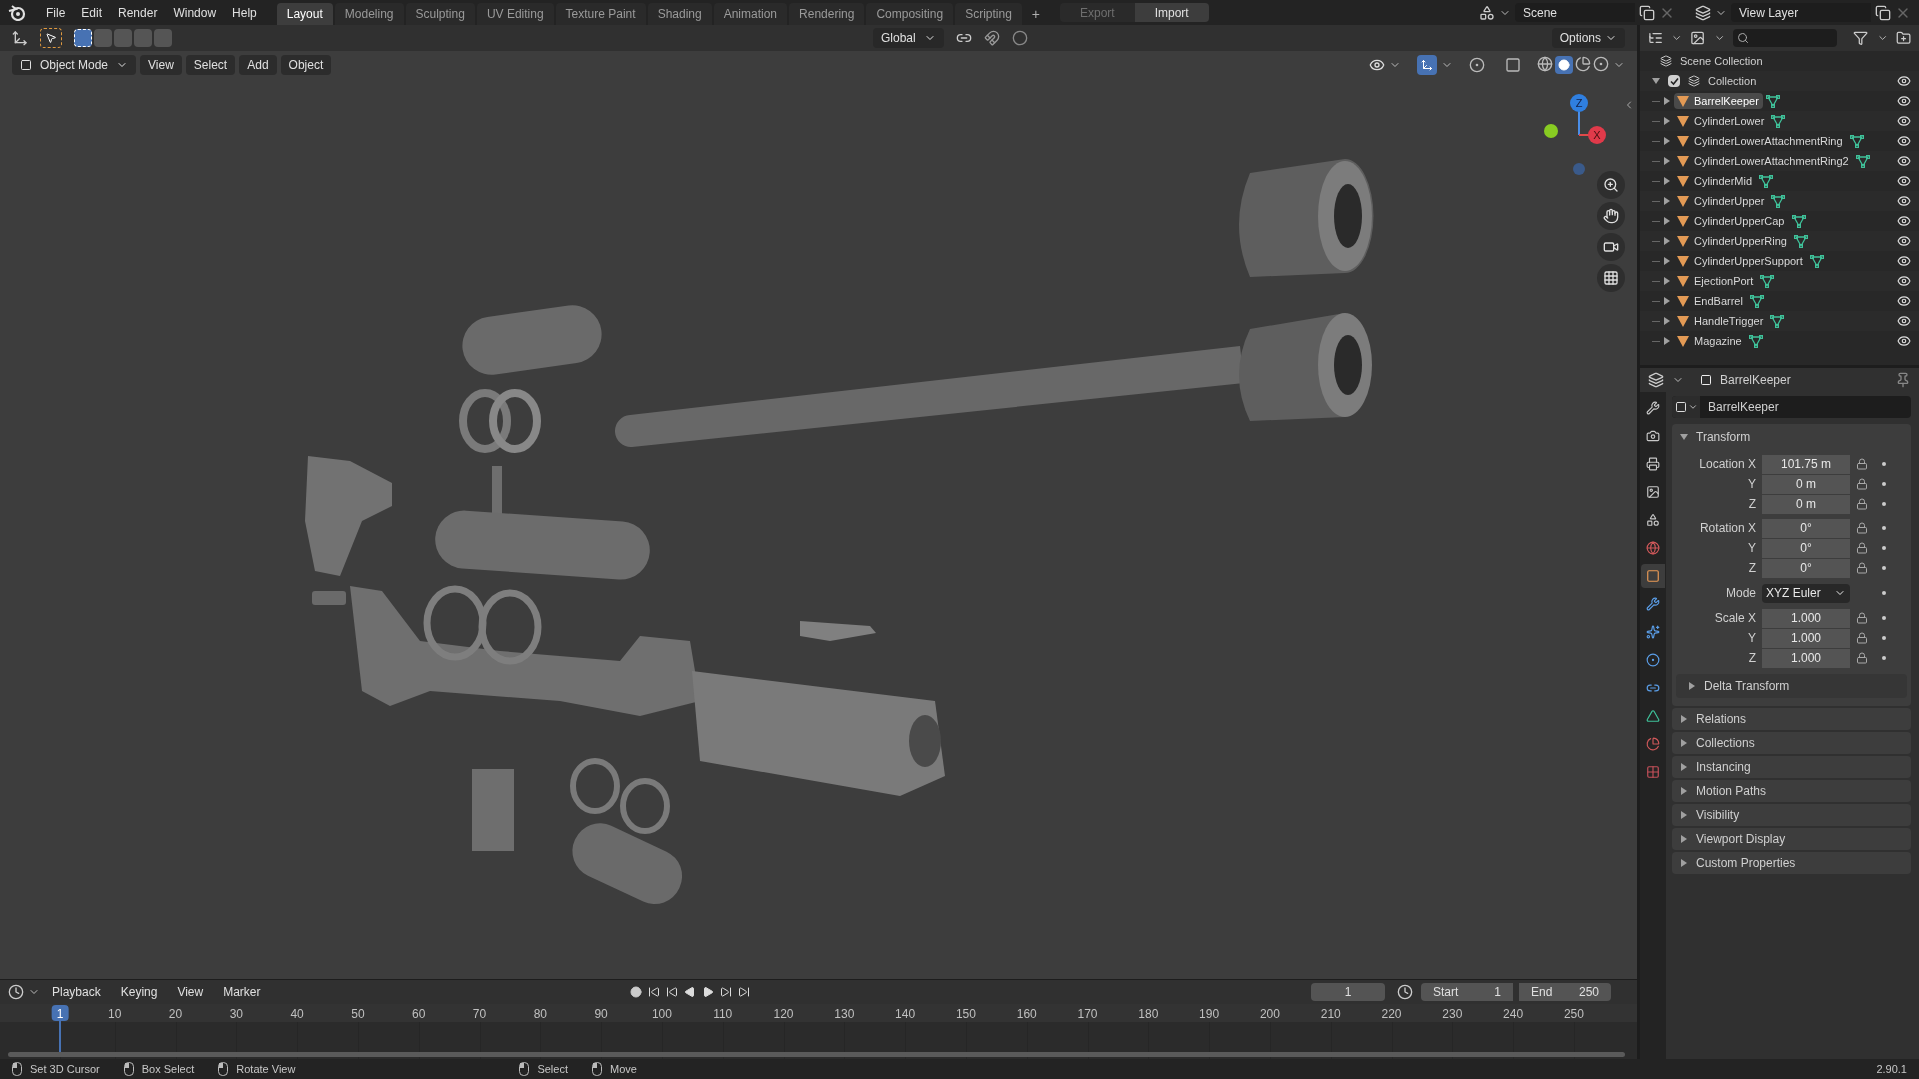 This screenshot has height=1079, width=1919. Describe the element at coordinates (1785, 38) in the screenshot. I see `search-field` at that location.